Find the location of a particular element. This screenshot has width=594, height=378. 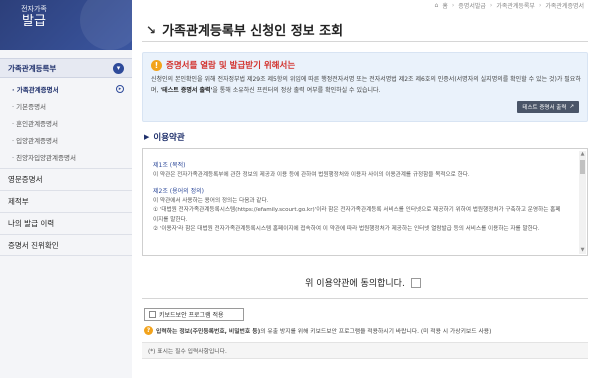

page-title: ↘ 가족관계등록부 신청인 정보 조회 is located at coordinates (245, 30).